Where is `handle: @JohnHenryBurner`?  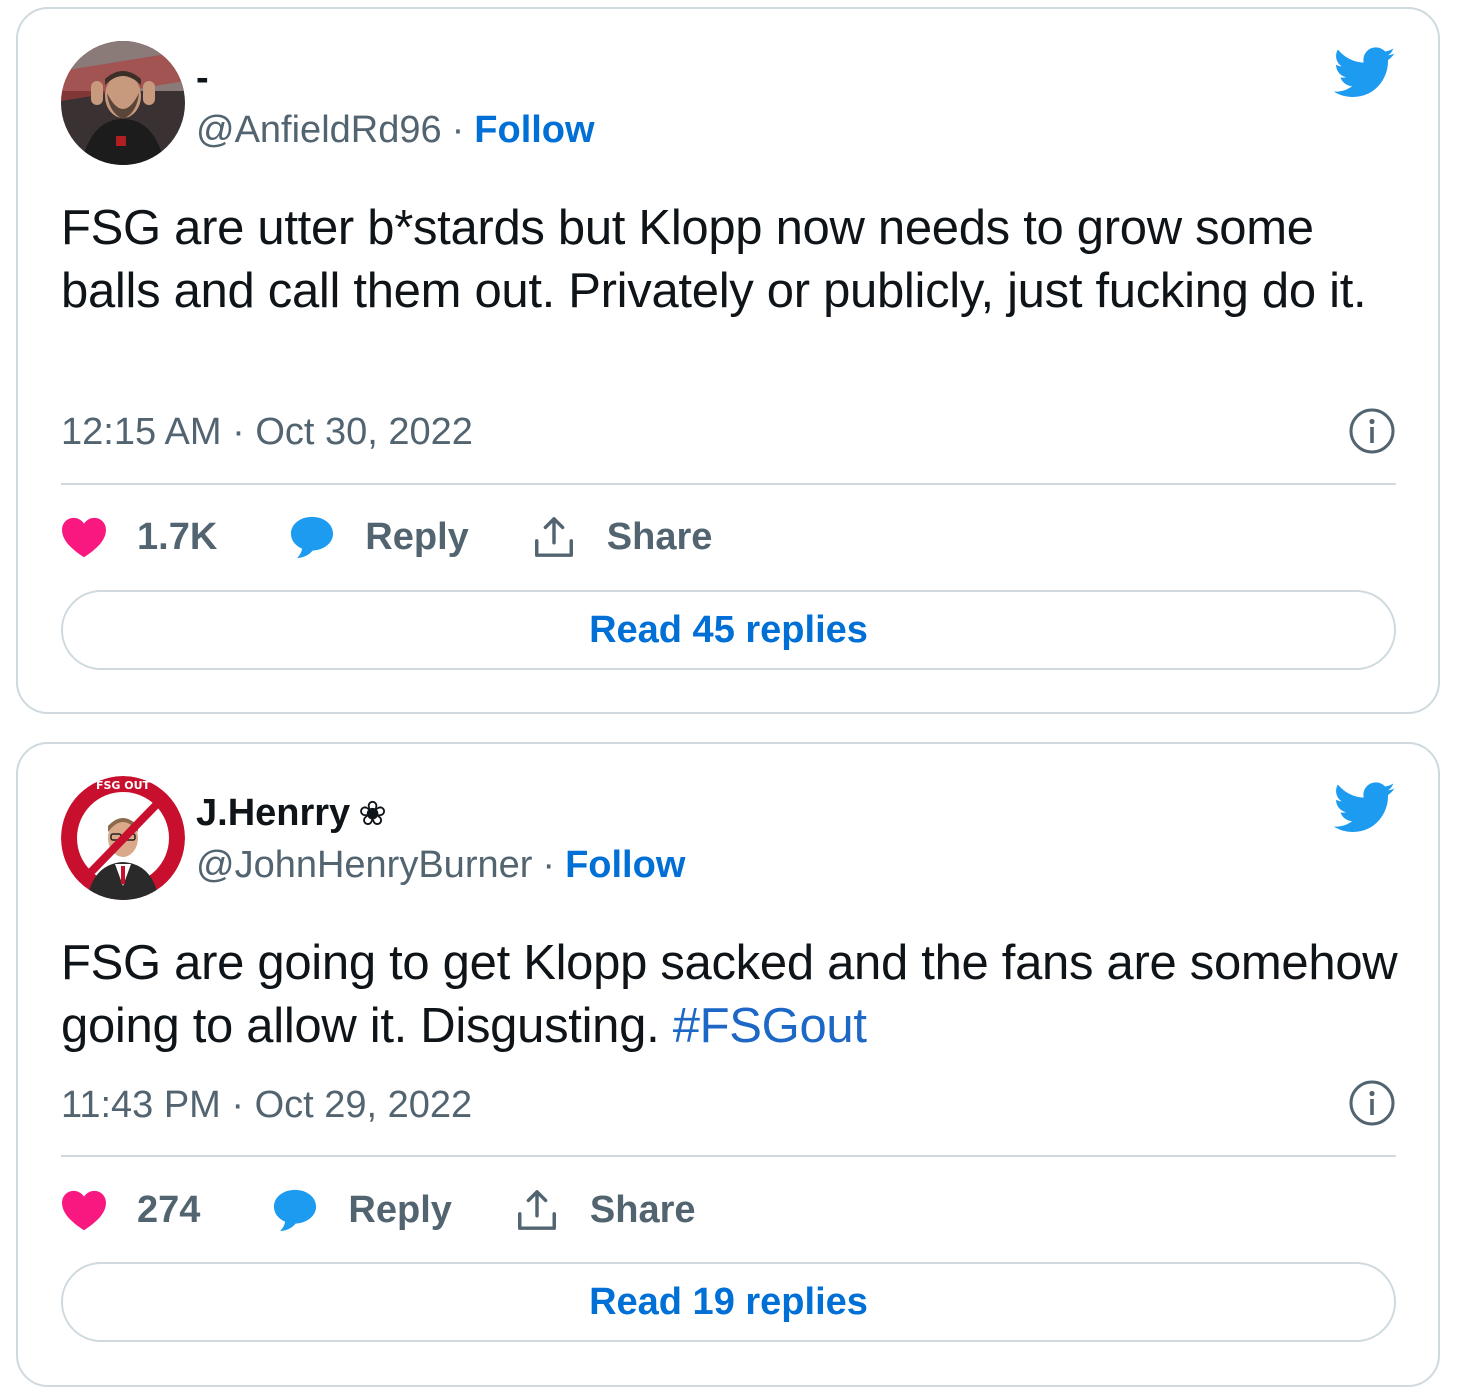
handle: @JohnHenryBurner is located at coordinates (364, 865).